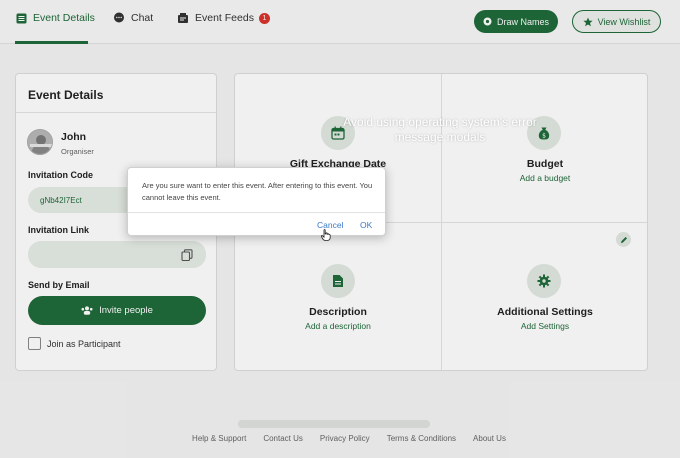  What do you see at coordinates (325, 234) in the screenshot?
I see `hand-cursor-icon` at bounding box center [325, 234].